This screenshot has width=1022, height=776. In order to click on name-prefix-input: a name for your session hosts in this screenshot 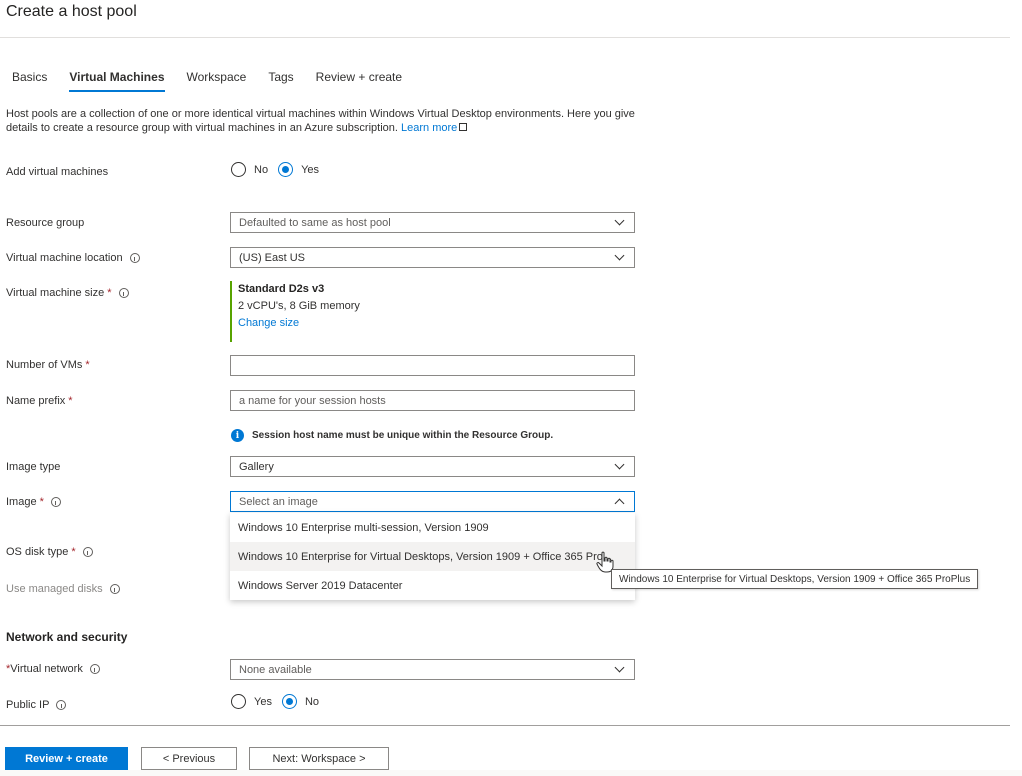, I will do `click(432, 400)`.